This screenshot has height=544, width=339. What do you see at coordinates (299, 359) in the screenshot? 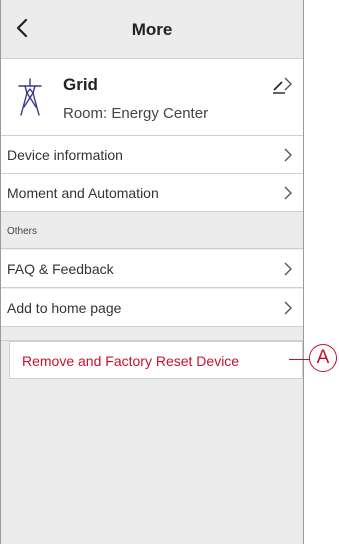
I see `callout-leader-line` at bounding box center [299, 359].